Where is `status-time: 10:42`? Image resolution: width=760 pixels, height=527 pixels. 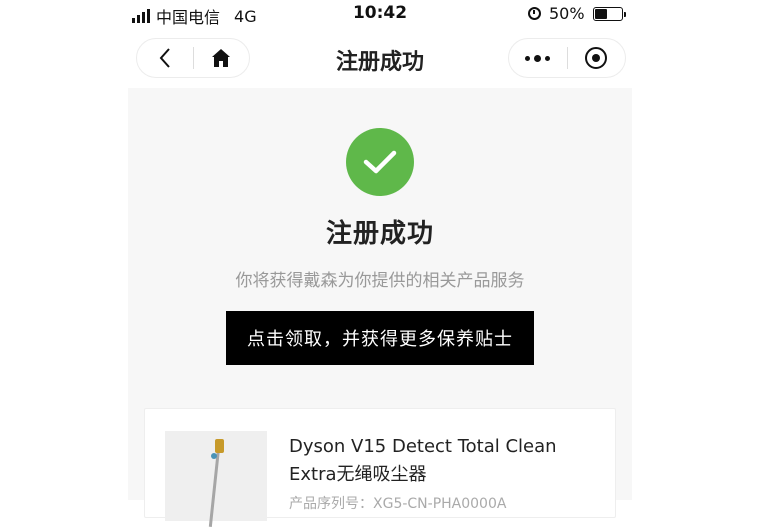 status-time: 10:42 is located at coordinates (380, 13).